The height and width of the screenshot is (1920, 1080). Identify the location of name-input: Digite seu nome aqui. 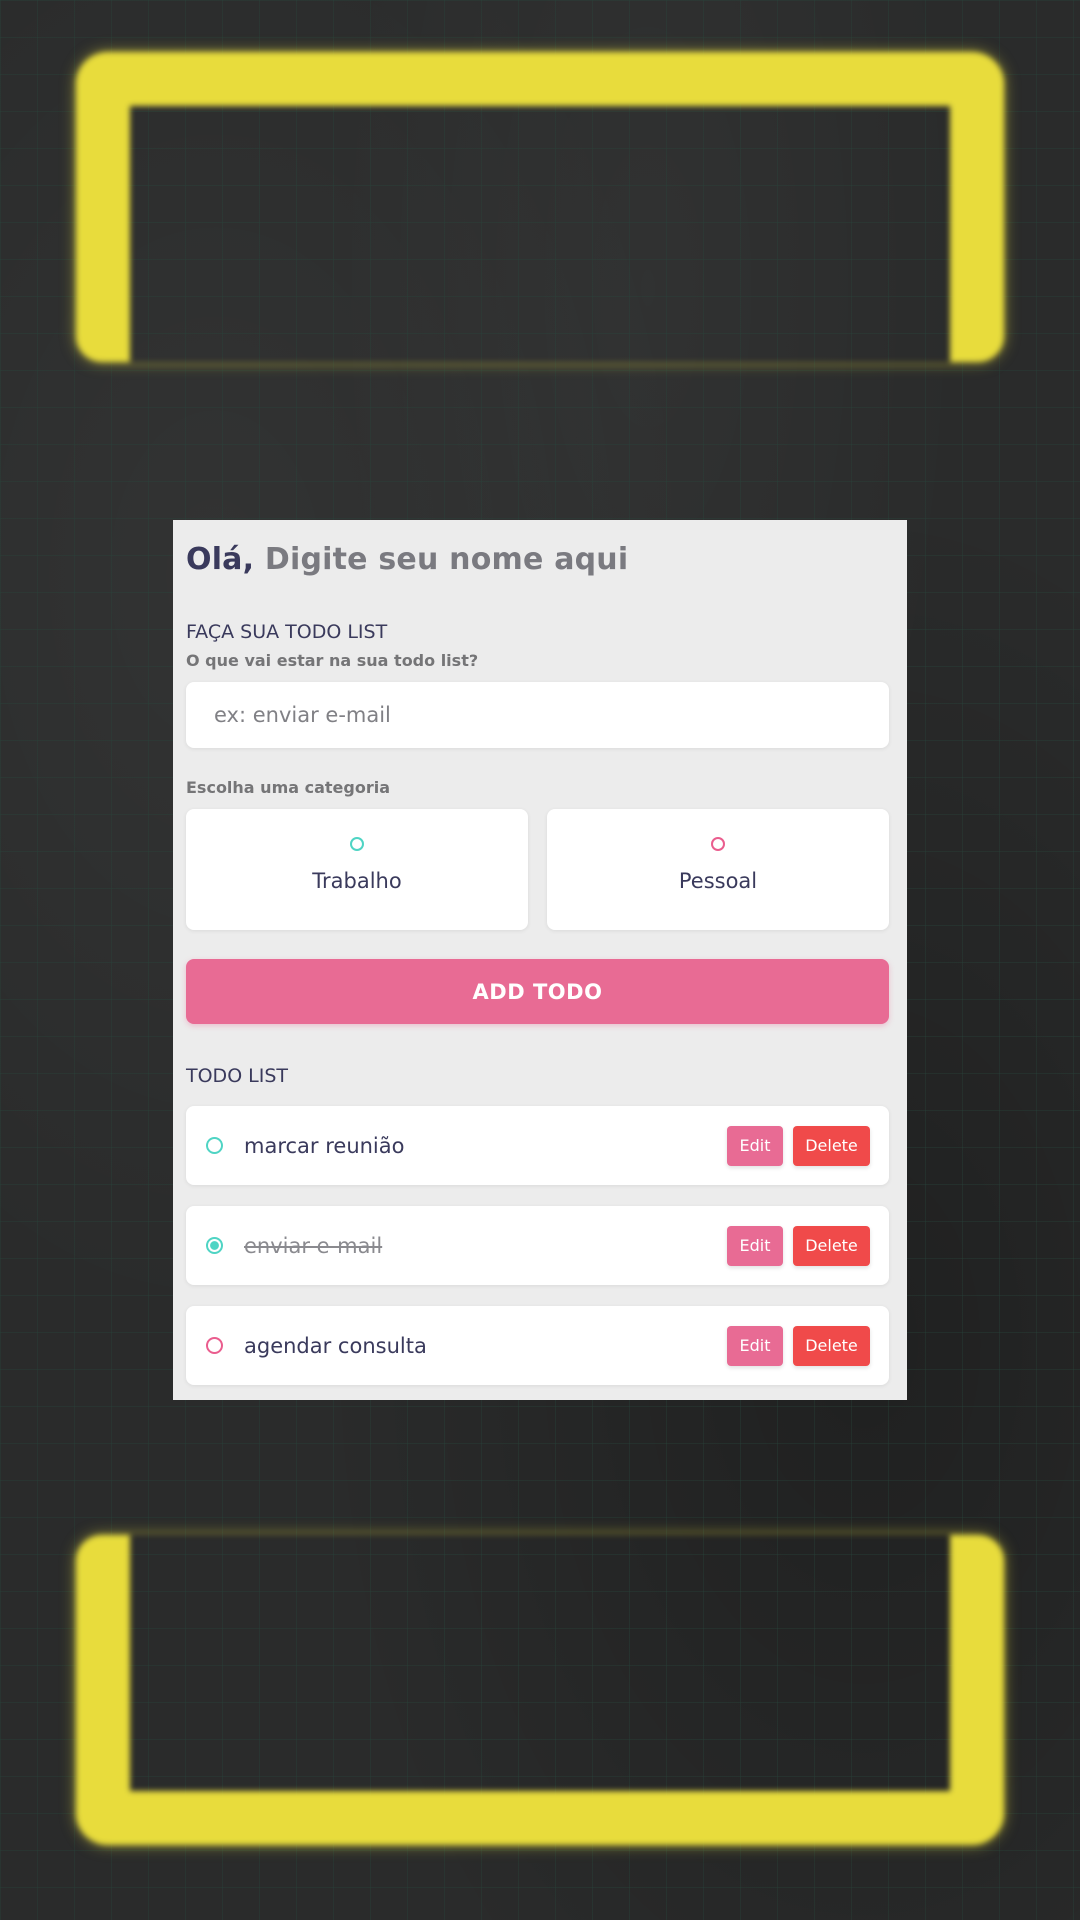
(446, 559).